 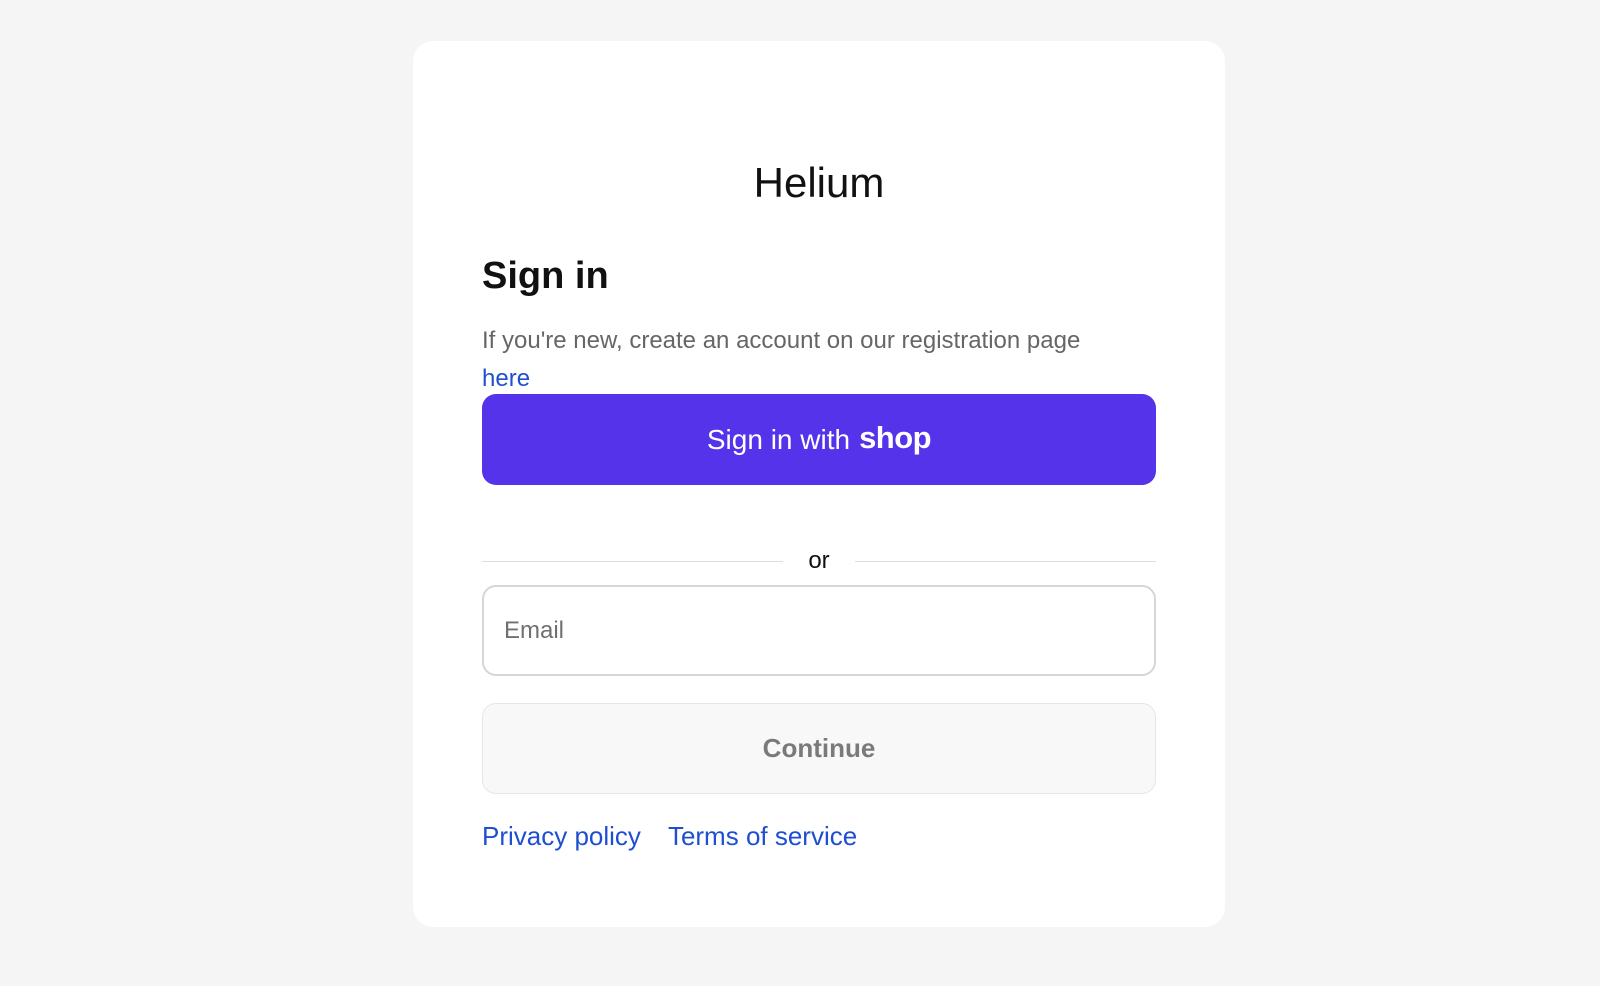 I want to click on divider-line-left, so click(x=633, y=561).